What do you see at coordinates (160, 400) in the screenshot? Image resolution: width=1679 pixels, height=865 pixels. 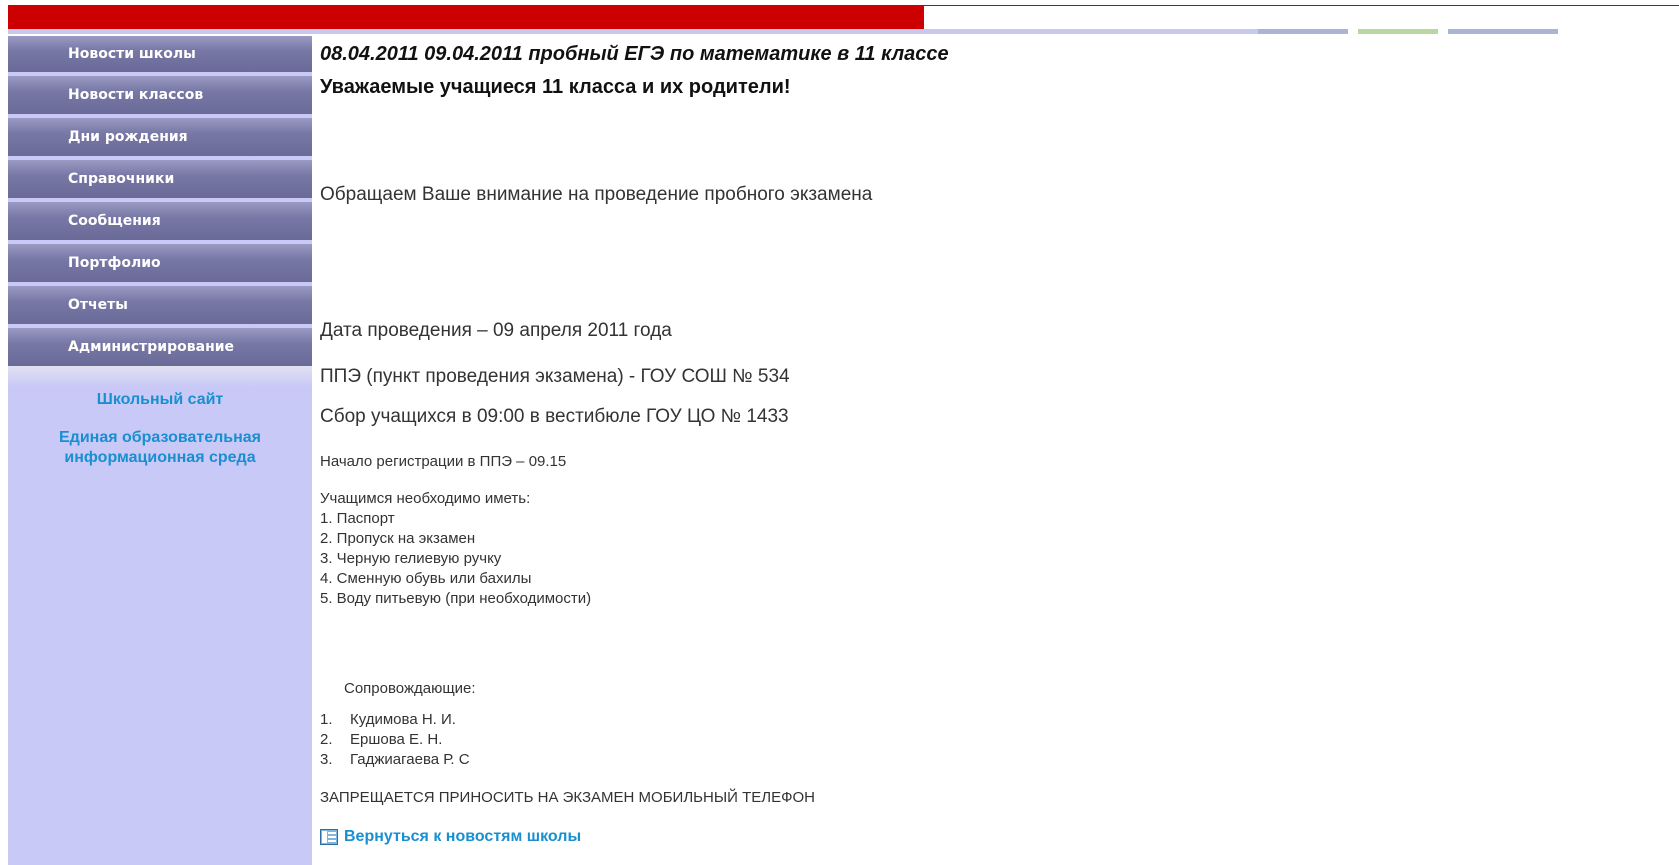 I see `school-site-link: Школьный сайт` at bounding box center [160, 400].